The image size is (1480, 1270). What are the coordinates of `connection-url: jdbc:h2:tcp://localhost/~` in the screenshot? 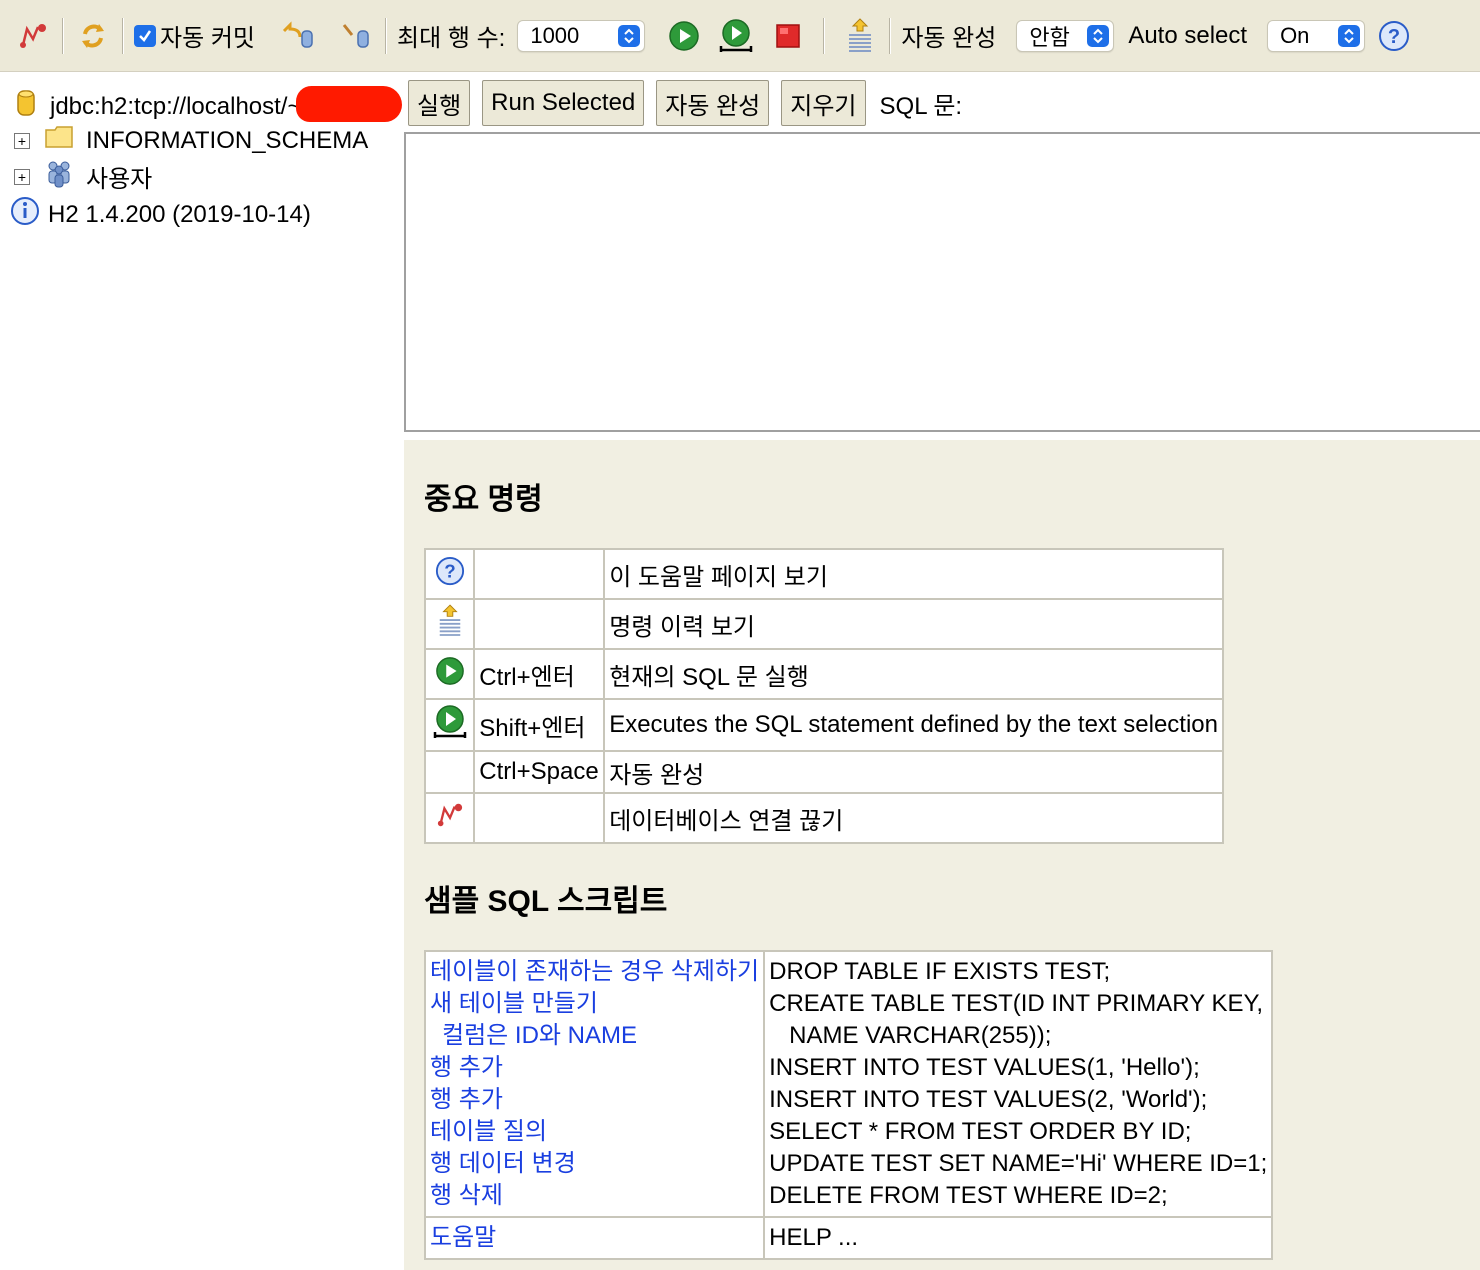 It's located at (176, 106).